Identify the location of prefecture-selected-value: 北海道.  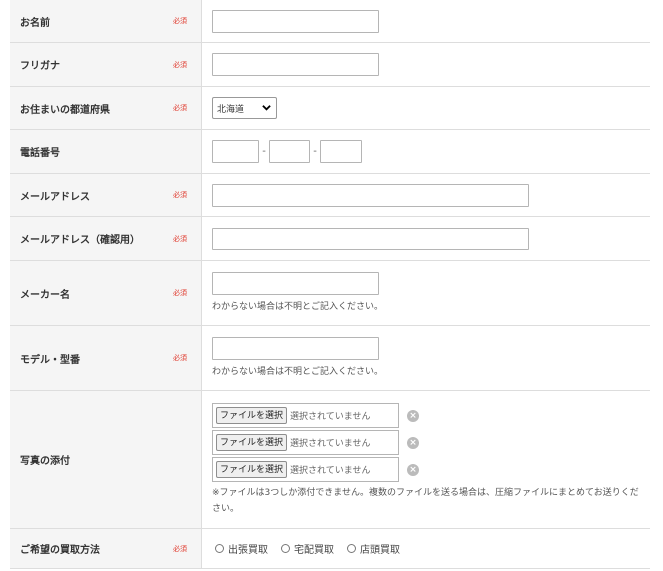
(231, 109).